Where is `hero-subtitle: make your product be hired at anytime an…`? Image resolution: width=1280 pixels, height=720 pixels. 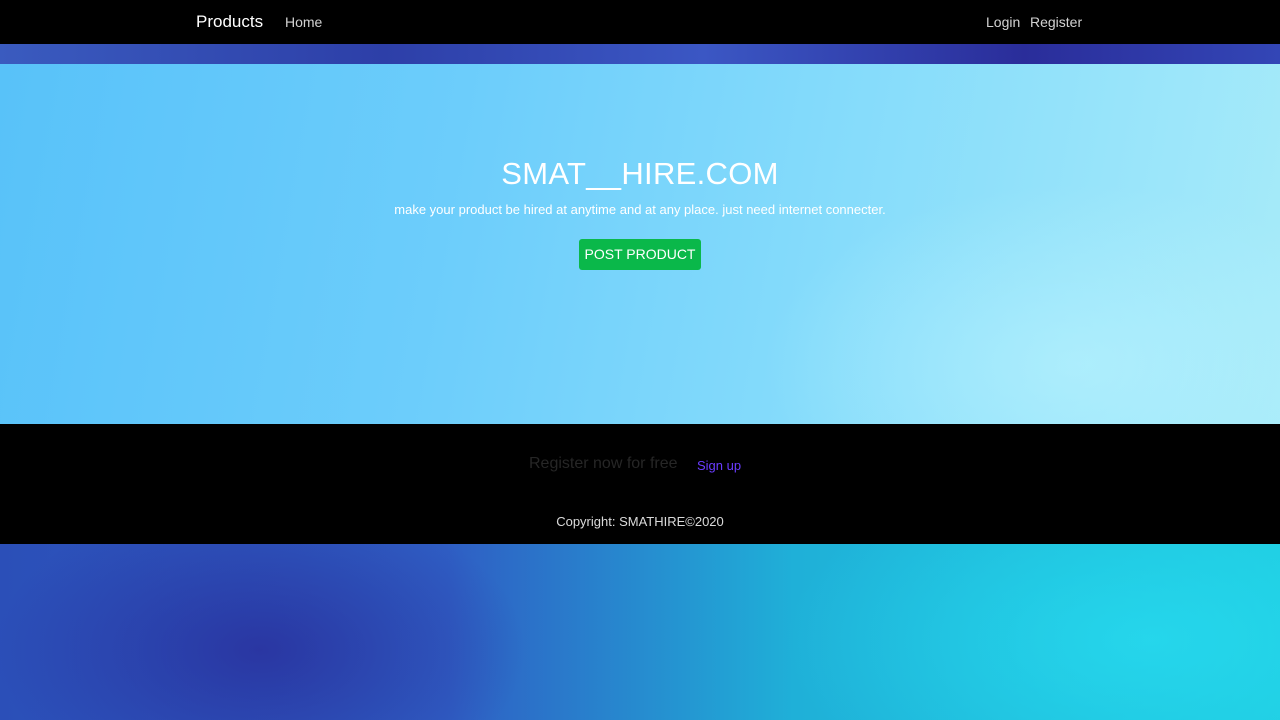
hero-subtitle: make your product be hired at anytime an… is located at coordinates (640, 209).